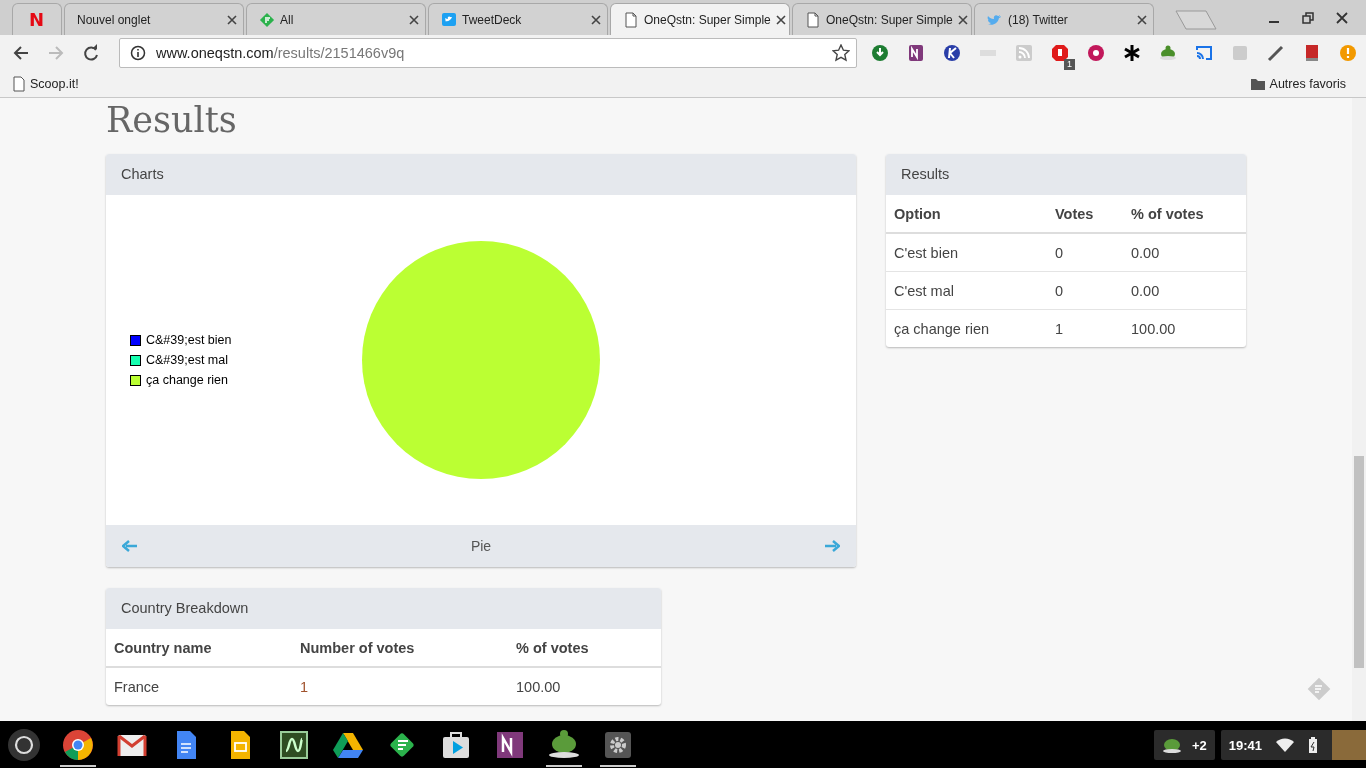 The image size is (1366, 768). I want to click on gear-icon, so click(618, 745).